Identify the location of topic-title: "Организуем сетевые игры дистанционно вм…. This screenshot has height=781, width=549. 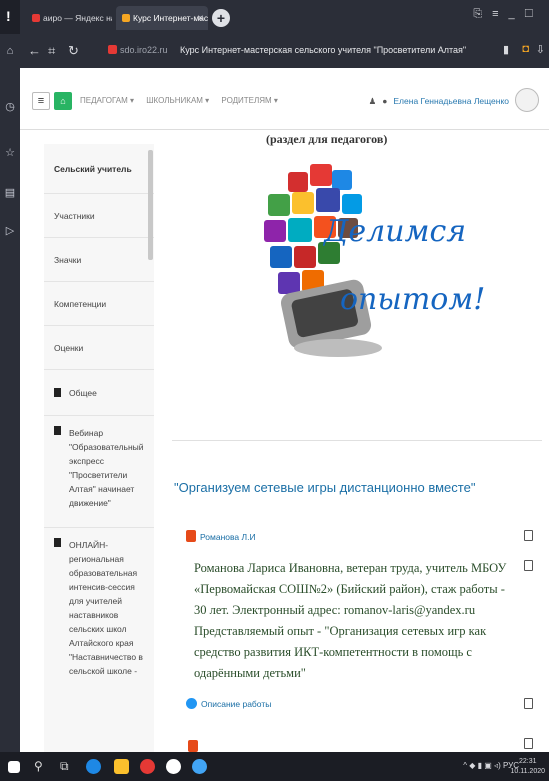
(325, 487).